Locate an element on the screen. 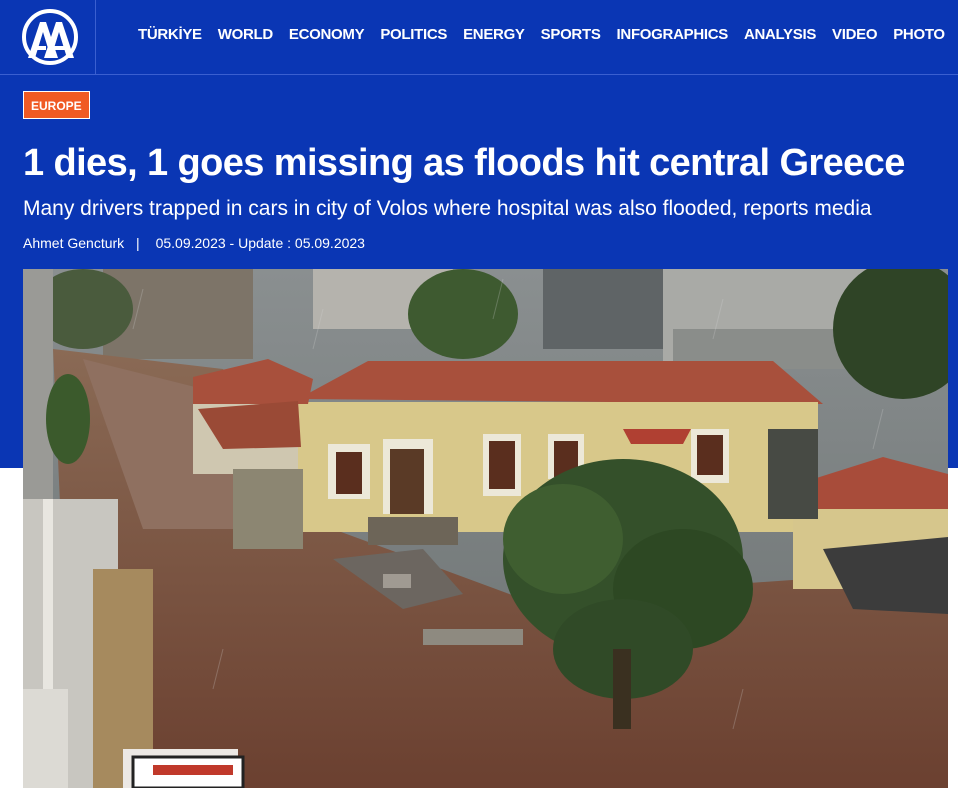 This screenshot has width=958, height=791. category-badge: EUROPE is located at coordinates (56, 105).